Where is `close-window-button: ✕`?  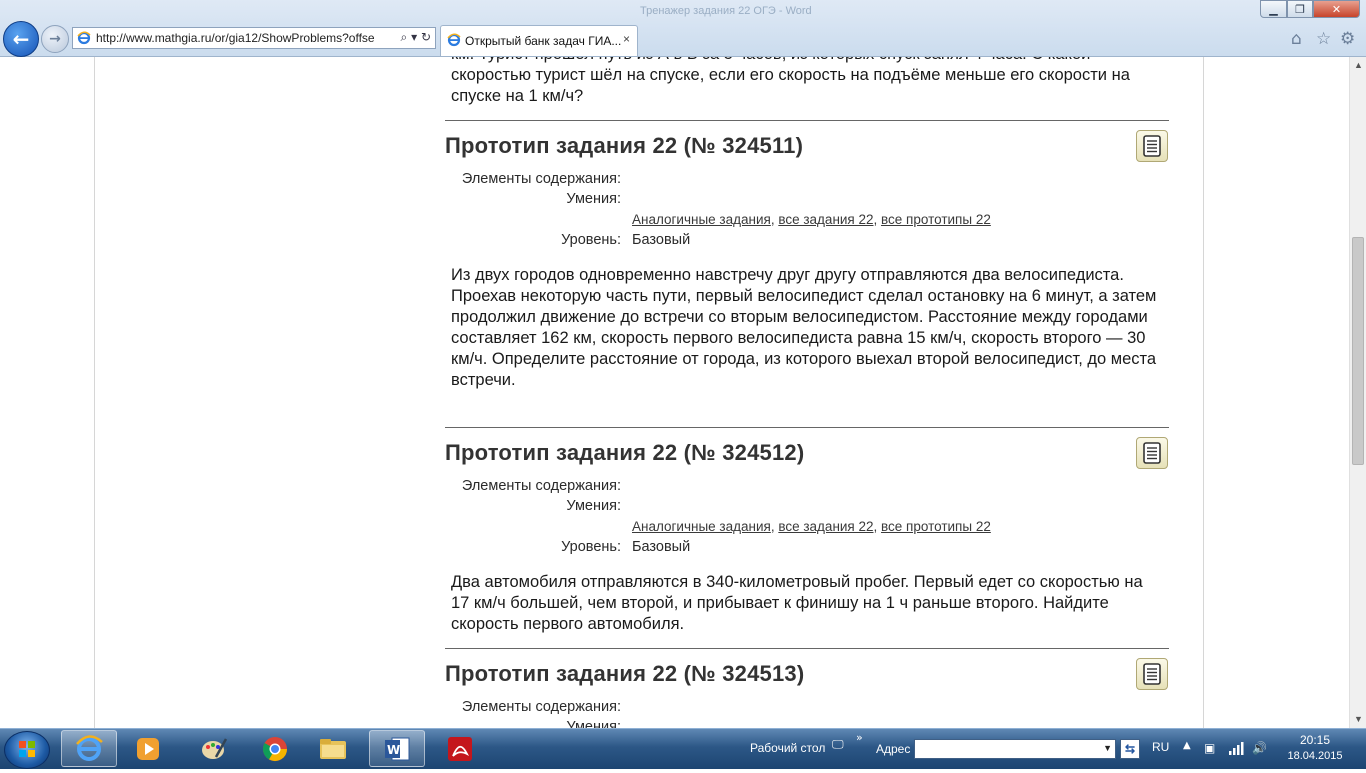
close-window-button: ✕ is located at coordinates (1336, 9).